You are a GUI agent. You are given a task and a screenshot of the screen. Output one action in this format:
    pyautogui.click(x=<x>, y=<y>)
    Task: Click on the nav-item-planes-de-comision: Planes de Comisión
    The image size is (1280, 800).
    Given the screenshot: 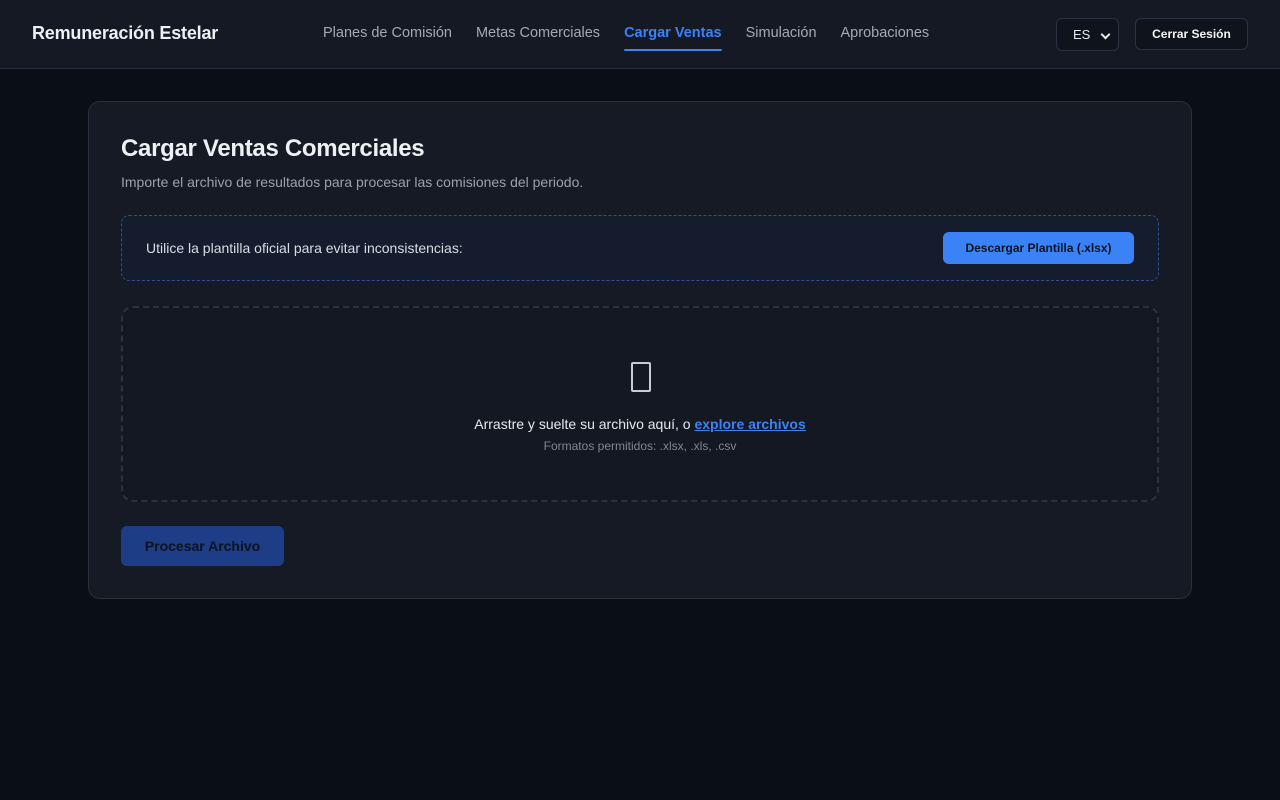 What is the action you would take?
    pyautogui.click(x=387, y=34)
    